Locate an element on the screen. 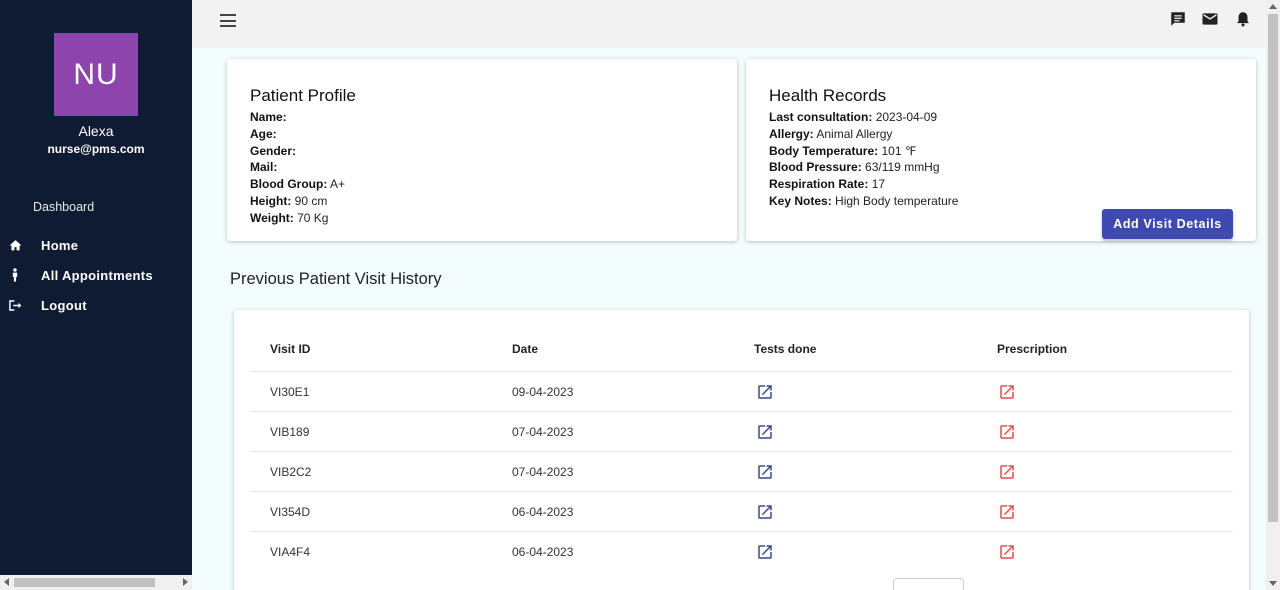  visit-id-cell: VIA4F4 is located at coordinates (290, 552).